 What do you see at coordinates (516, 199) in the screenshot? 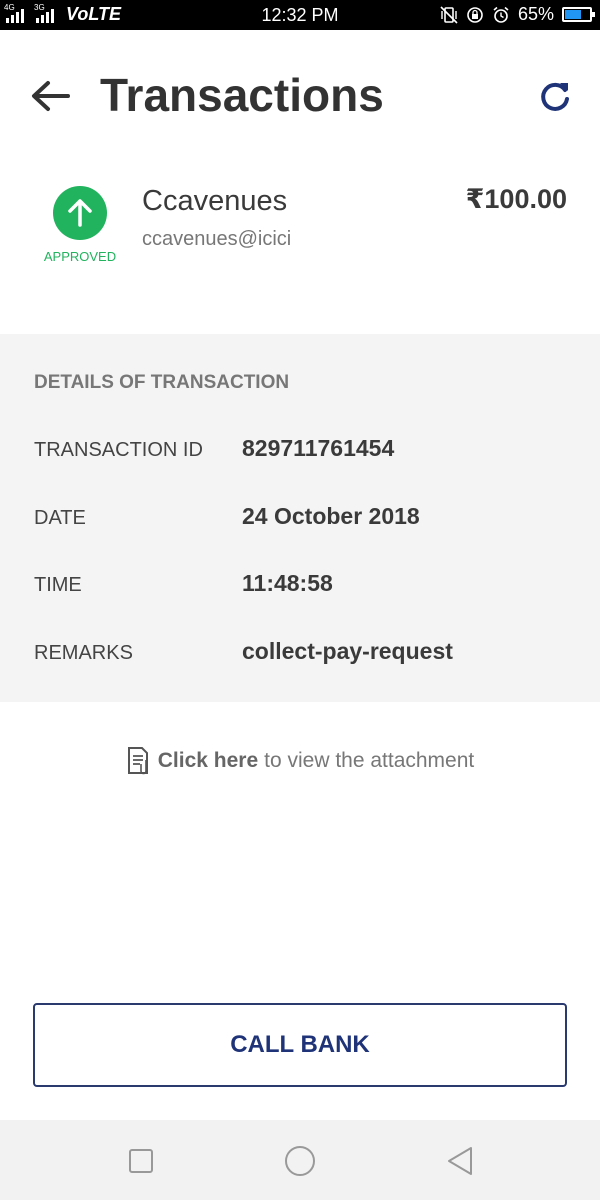
I see `transaction-amount: ₹100.00` at bounding box center [516, 199].